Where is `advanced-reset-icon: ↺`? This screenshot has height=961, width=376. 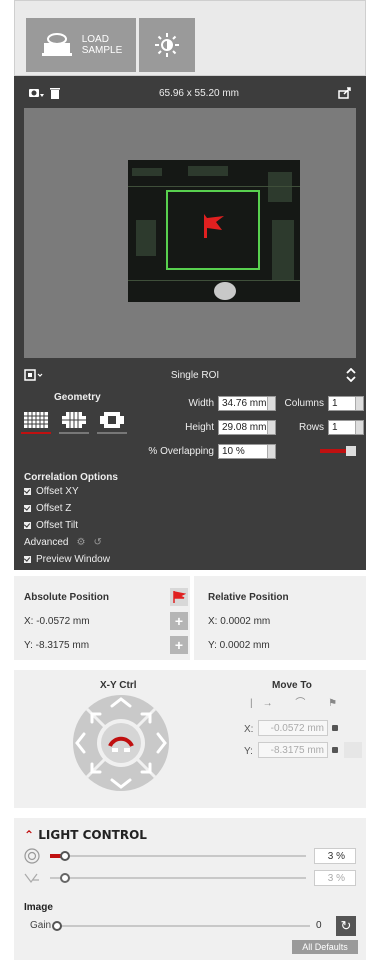 advanced-reset-icon: ↺ is located at coordinates (97, 542).